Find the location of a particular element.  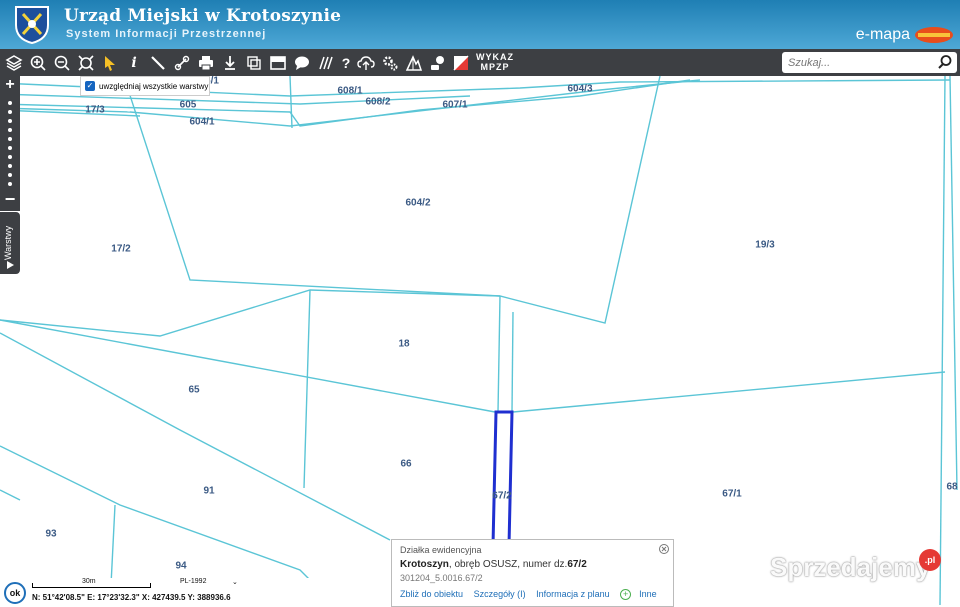

zoom-minus-icon: − is located at coordinates (10, 199).